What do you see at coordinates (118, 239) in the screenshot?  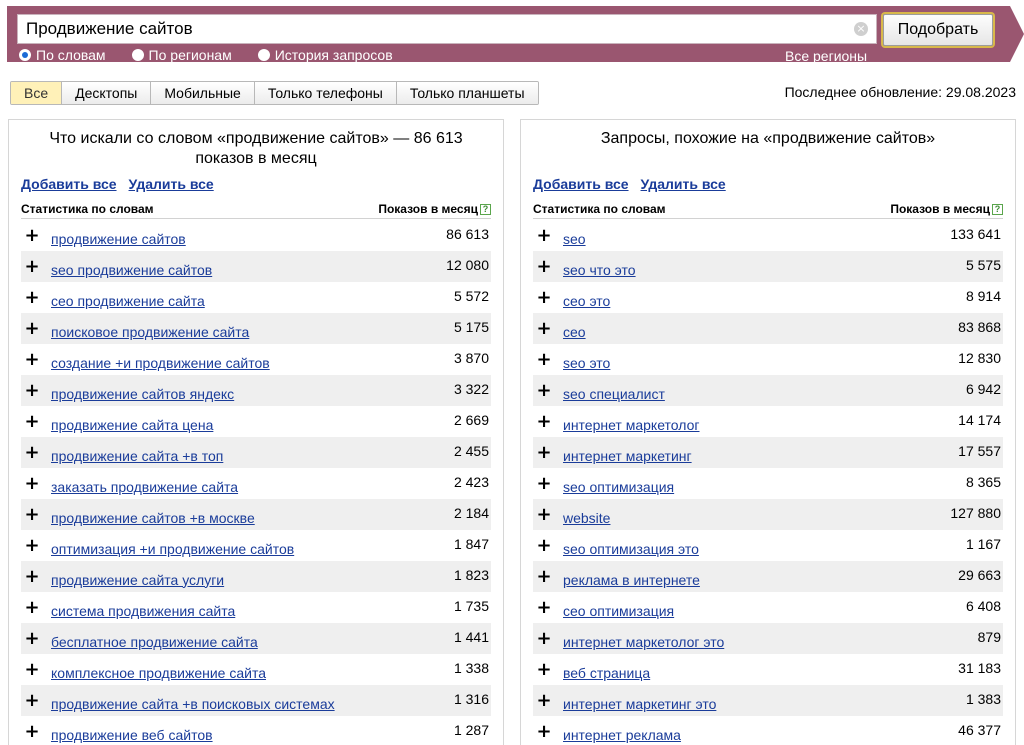 I see `phrase-link: продвижение сайтов` at bounding box center [118, 239].